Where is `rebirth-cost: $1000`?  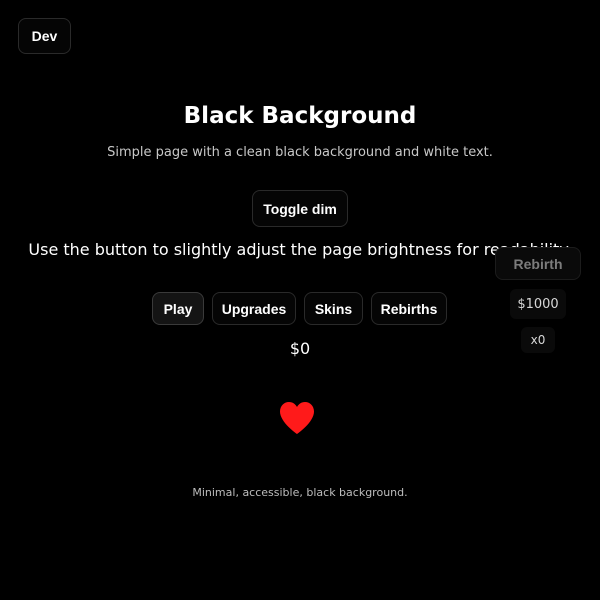 rebirth-cost: $1000 is located at coordinates (538, 304).